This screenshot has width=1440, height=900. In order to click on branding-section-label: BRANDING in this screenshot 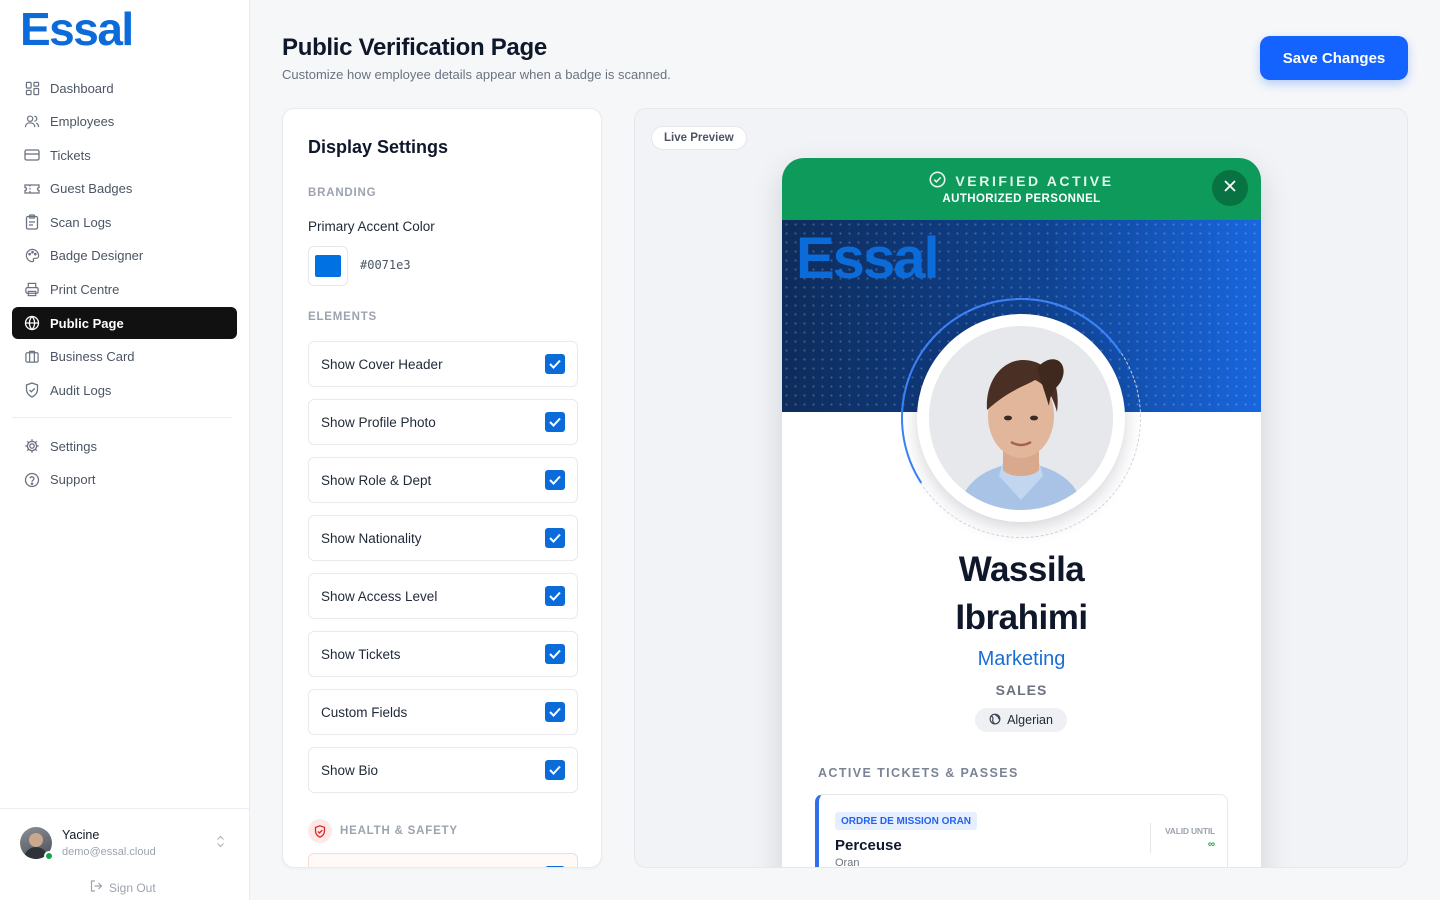, I will do `click(342, 193)`.